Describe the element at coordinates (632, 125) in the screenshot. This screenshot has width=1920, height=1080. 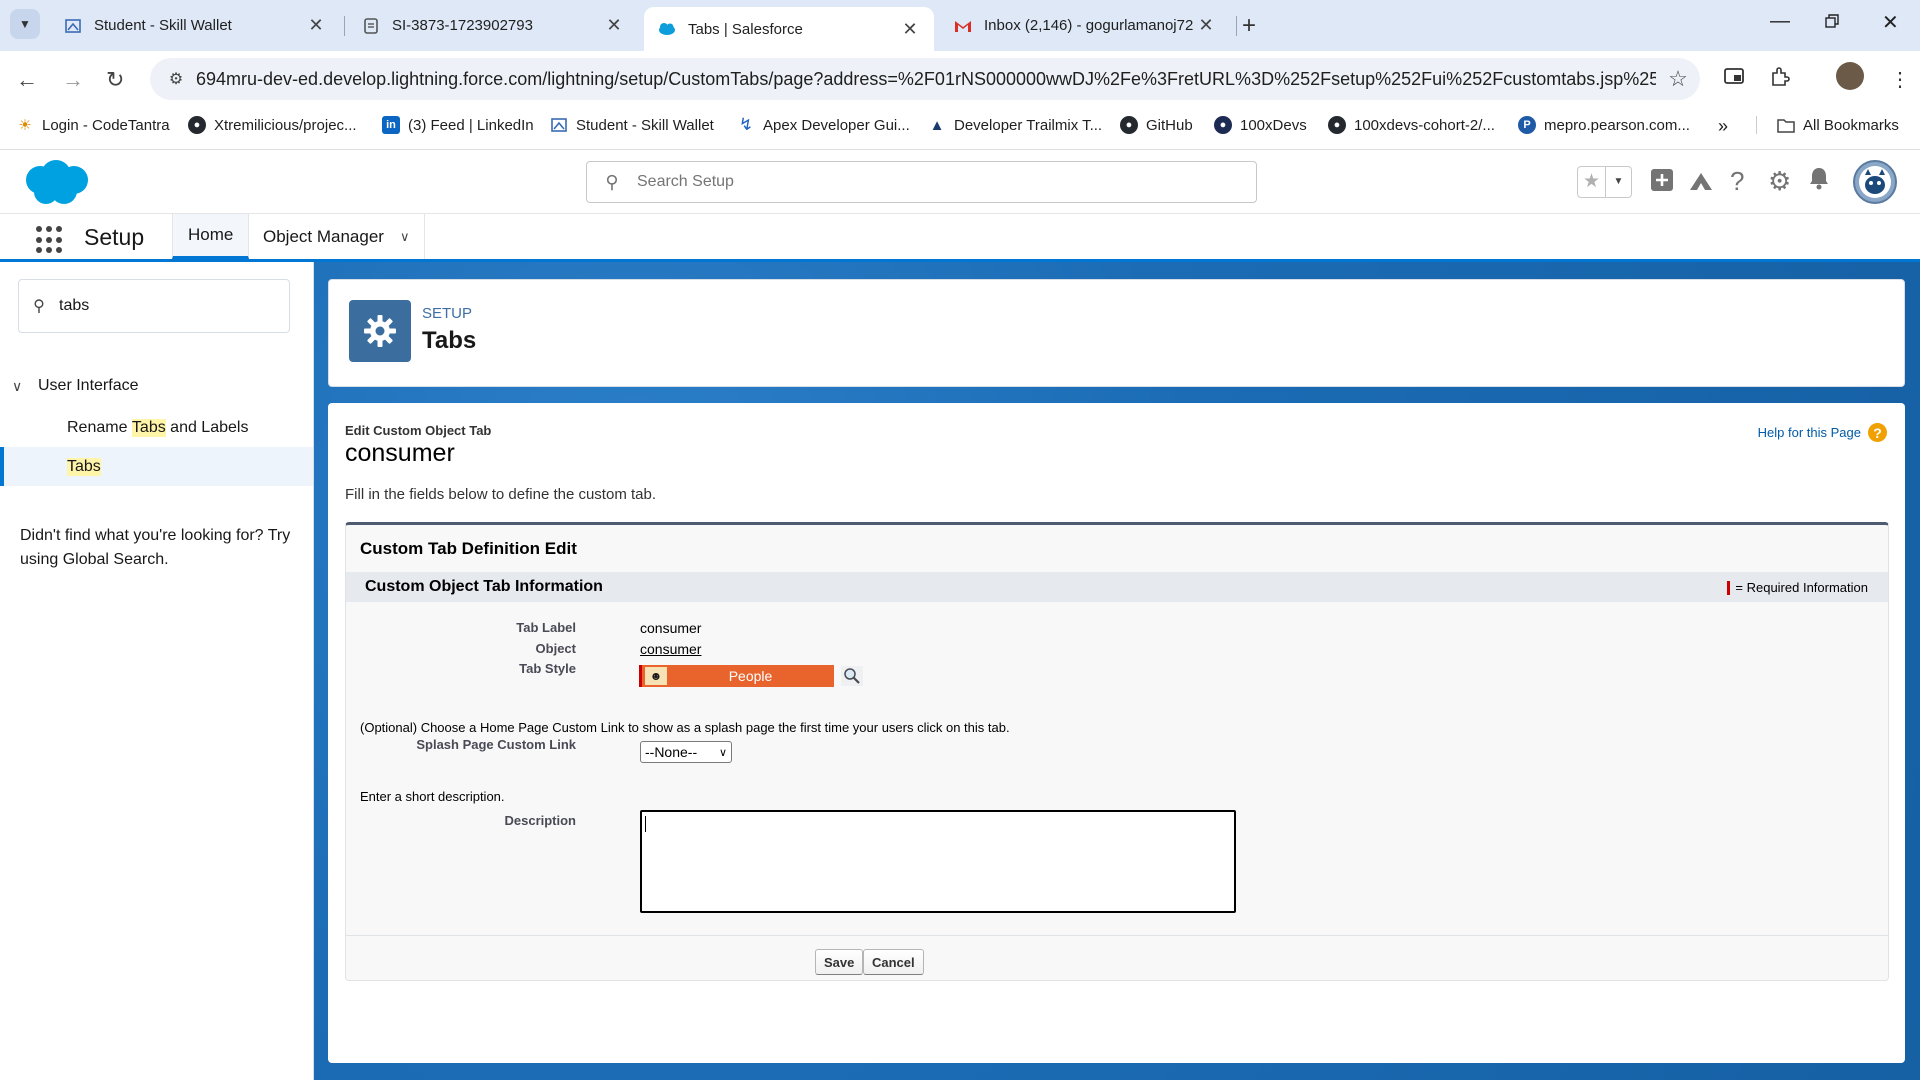
I see `bookmark-item: Student - Skill Wallet` at that location.